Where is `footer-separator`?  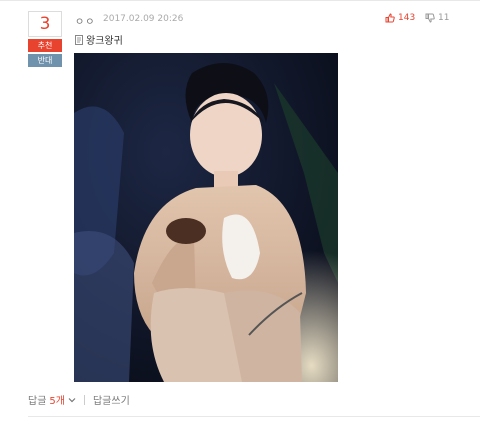 footer-separator is located at coordinates (84, 399).